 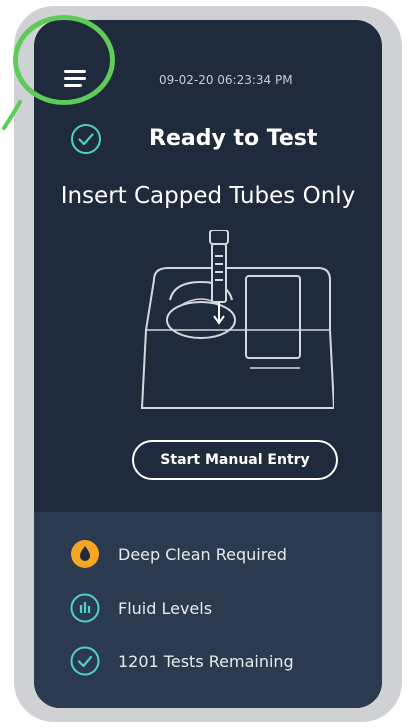 I want to click on highlight-circle, so click(x=64, y=60).